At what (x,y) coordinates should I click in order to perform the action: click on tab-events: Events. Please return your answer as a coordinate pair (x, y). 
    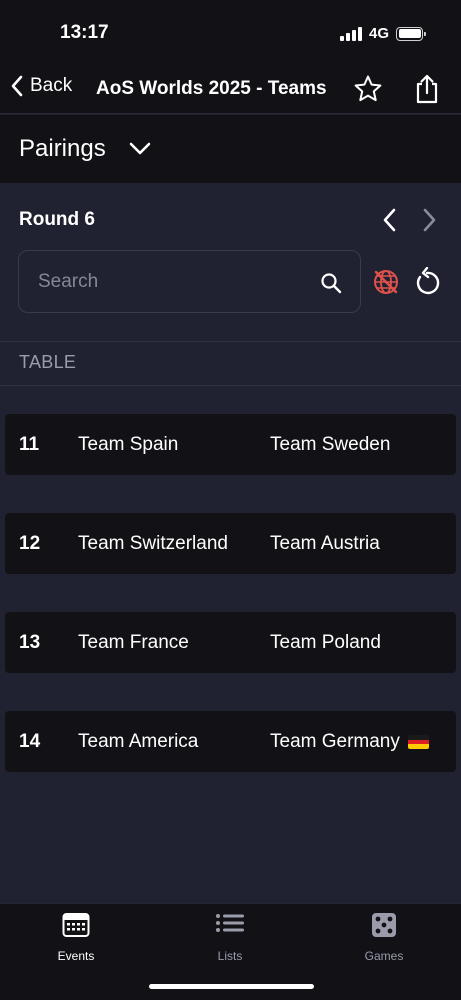
    Looking at the image, I should click on (76, 937).